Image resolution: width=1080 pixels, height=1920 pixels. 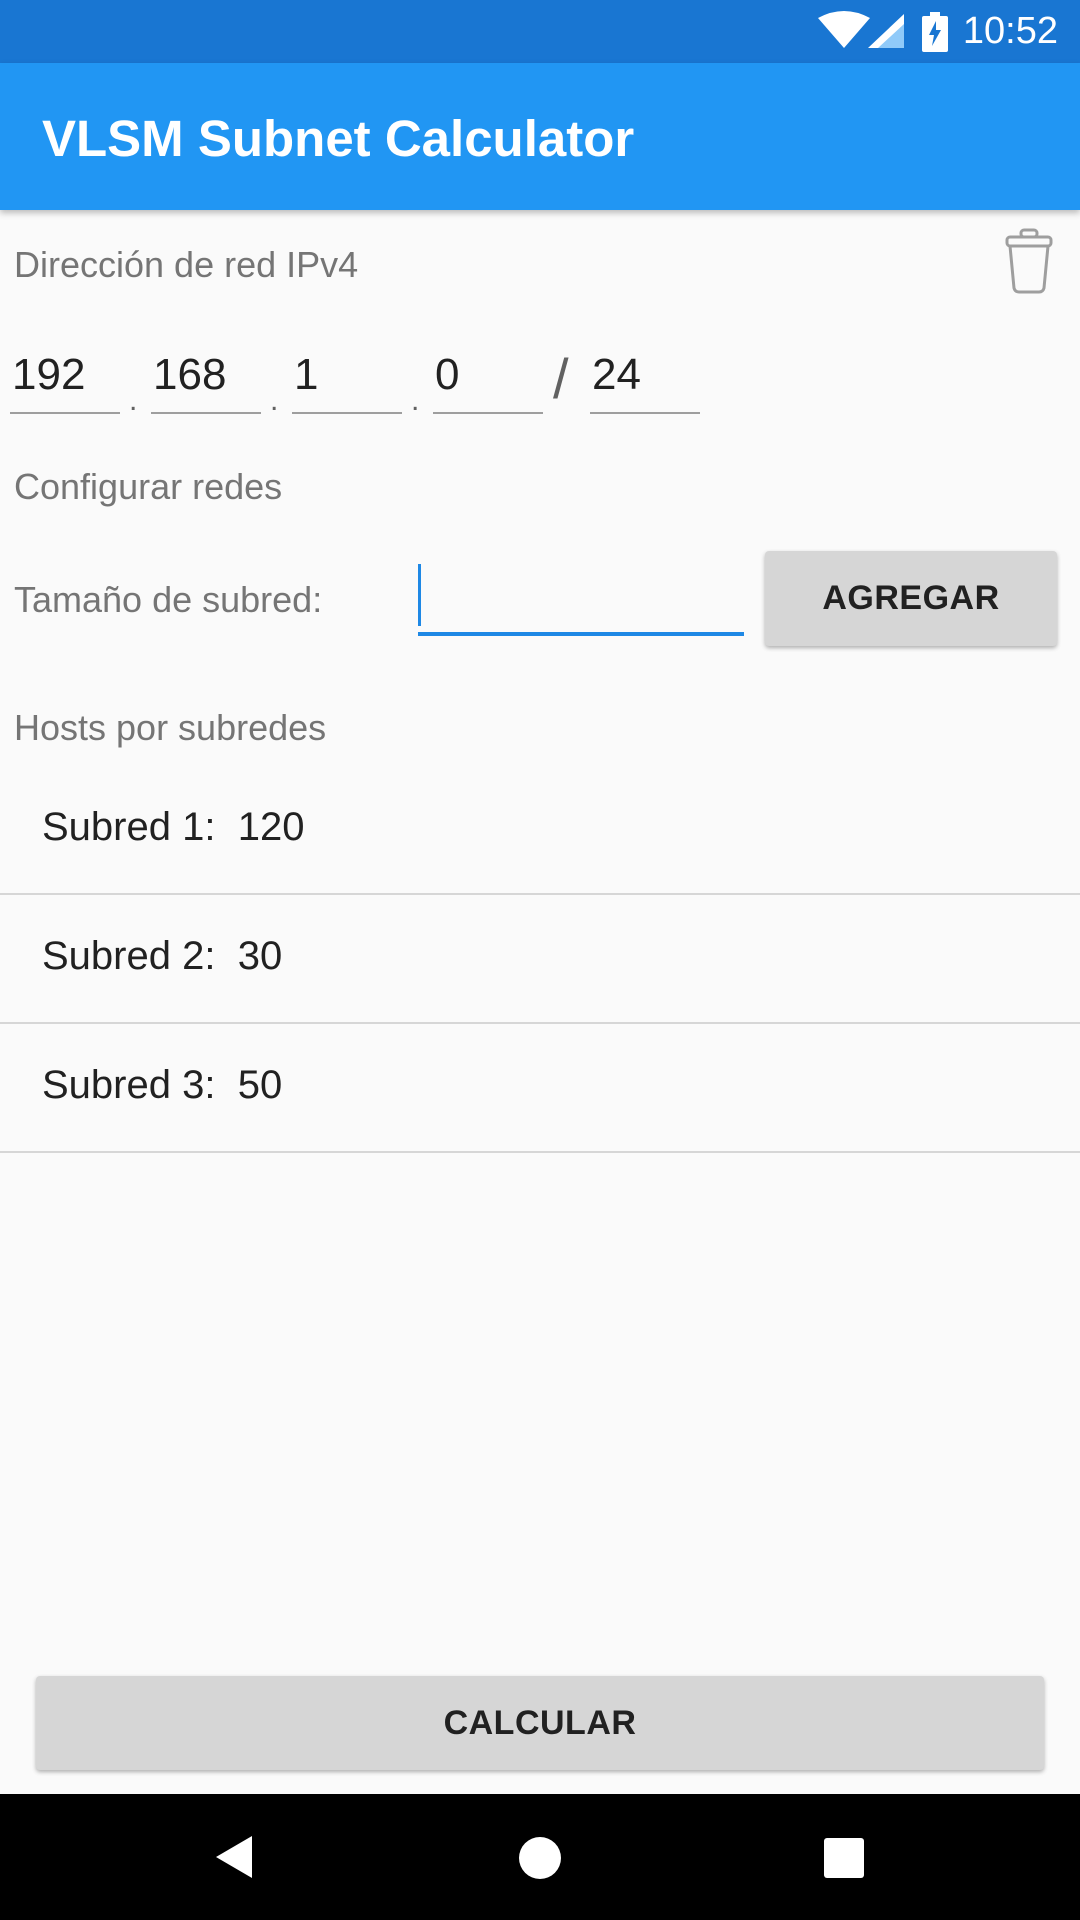 I want to click on subnet-hosts: 120, so click(x=271, y=827).